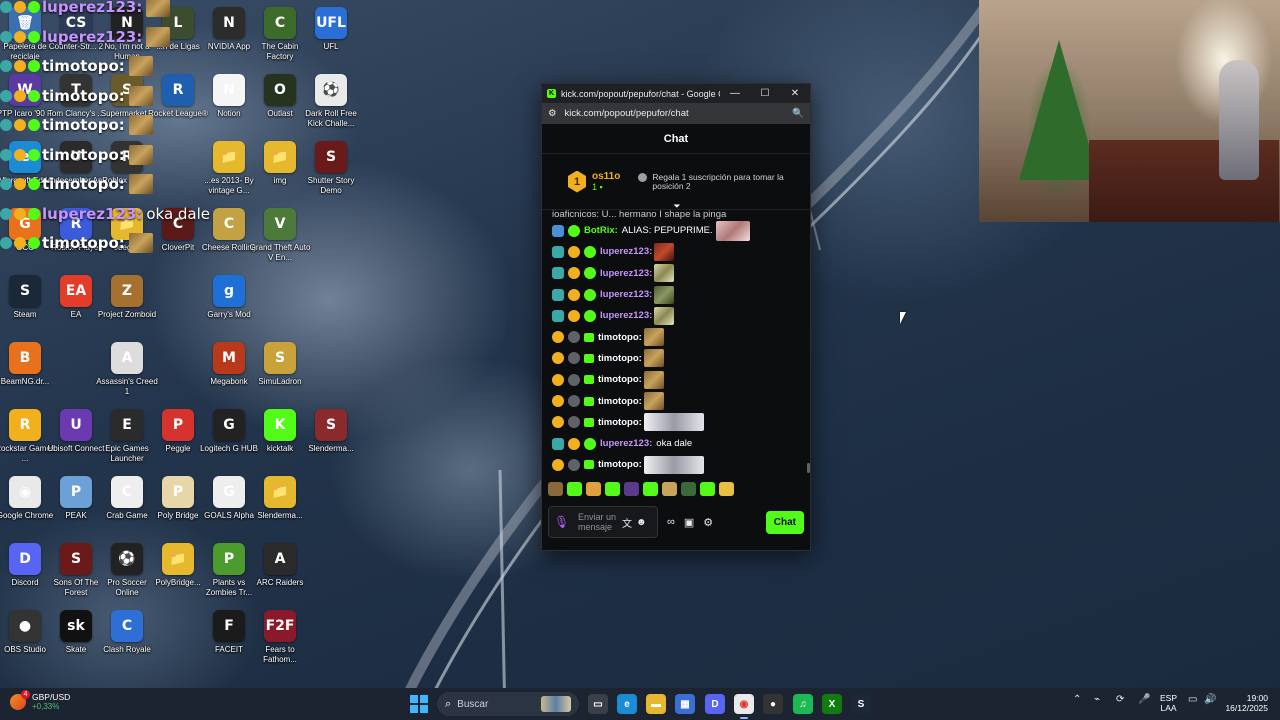 The width and height of the screenshot is (1280, 720). I want to click on desktop-icon: S SimuLadron, so click(280, 371).